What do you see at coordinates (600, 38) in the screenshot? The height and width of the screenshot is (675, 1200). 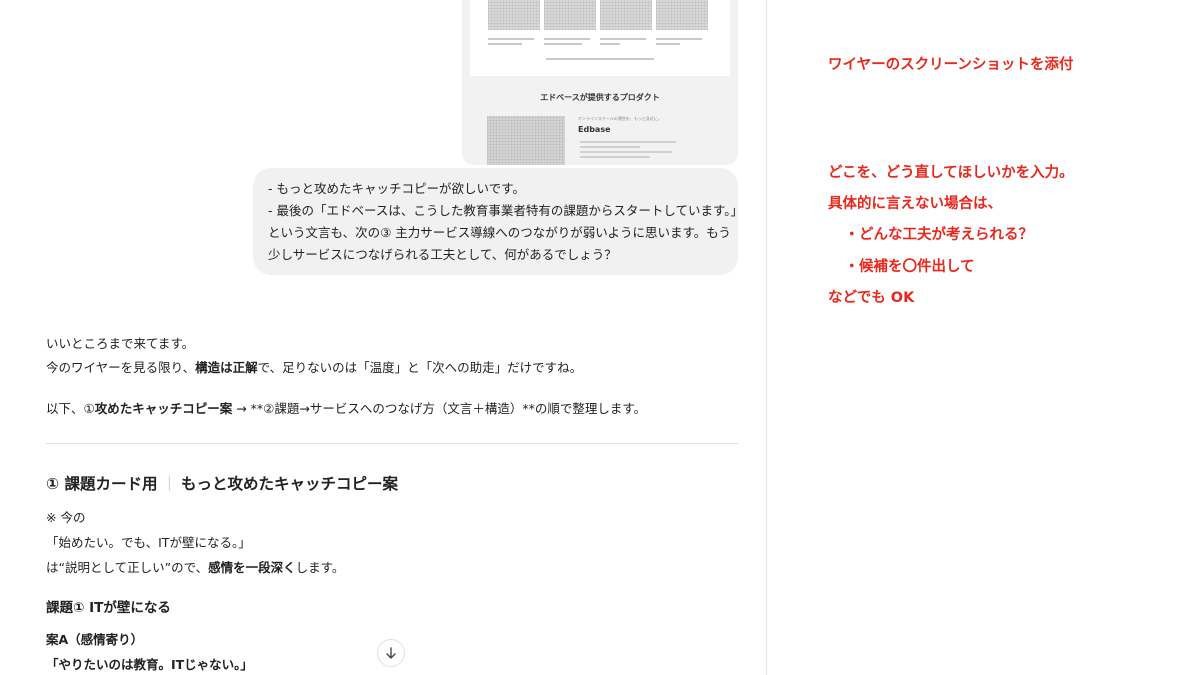 I see `wireframe-top-section` at bounding box center [600, 38].